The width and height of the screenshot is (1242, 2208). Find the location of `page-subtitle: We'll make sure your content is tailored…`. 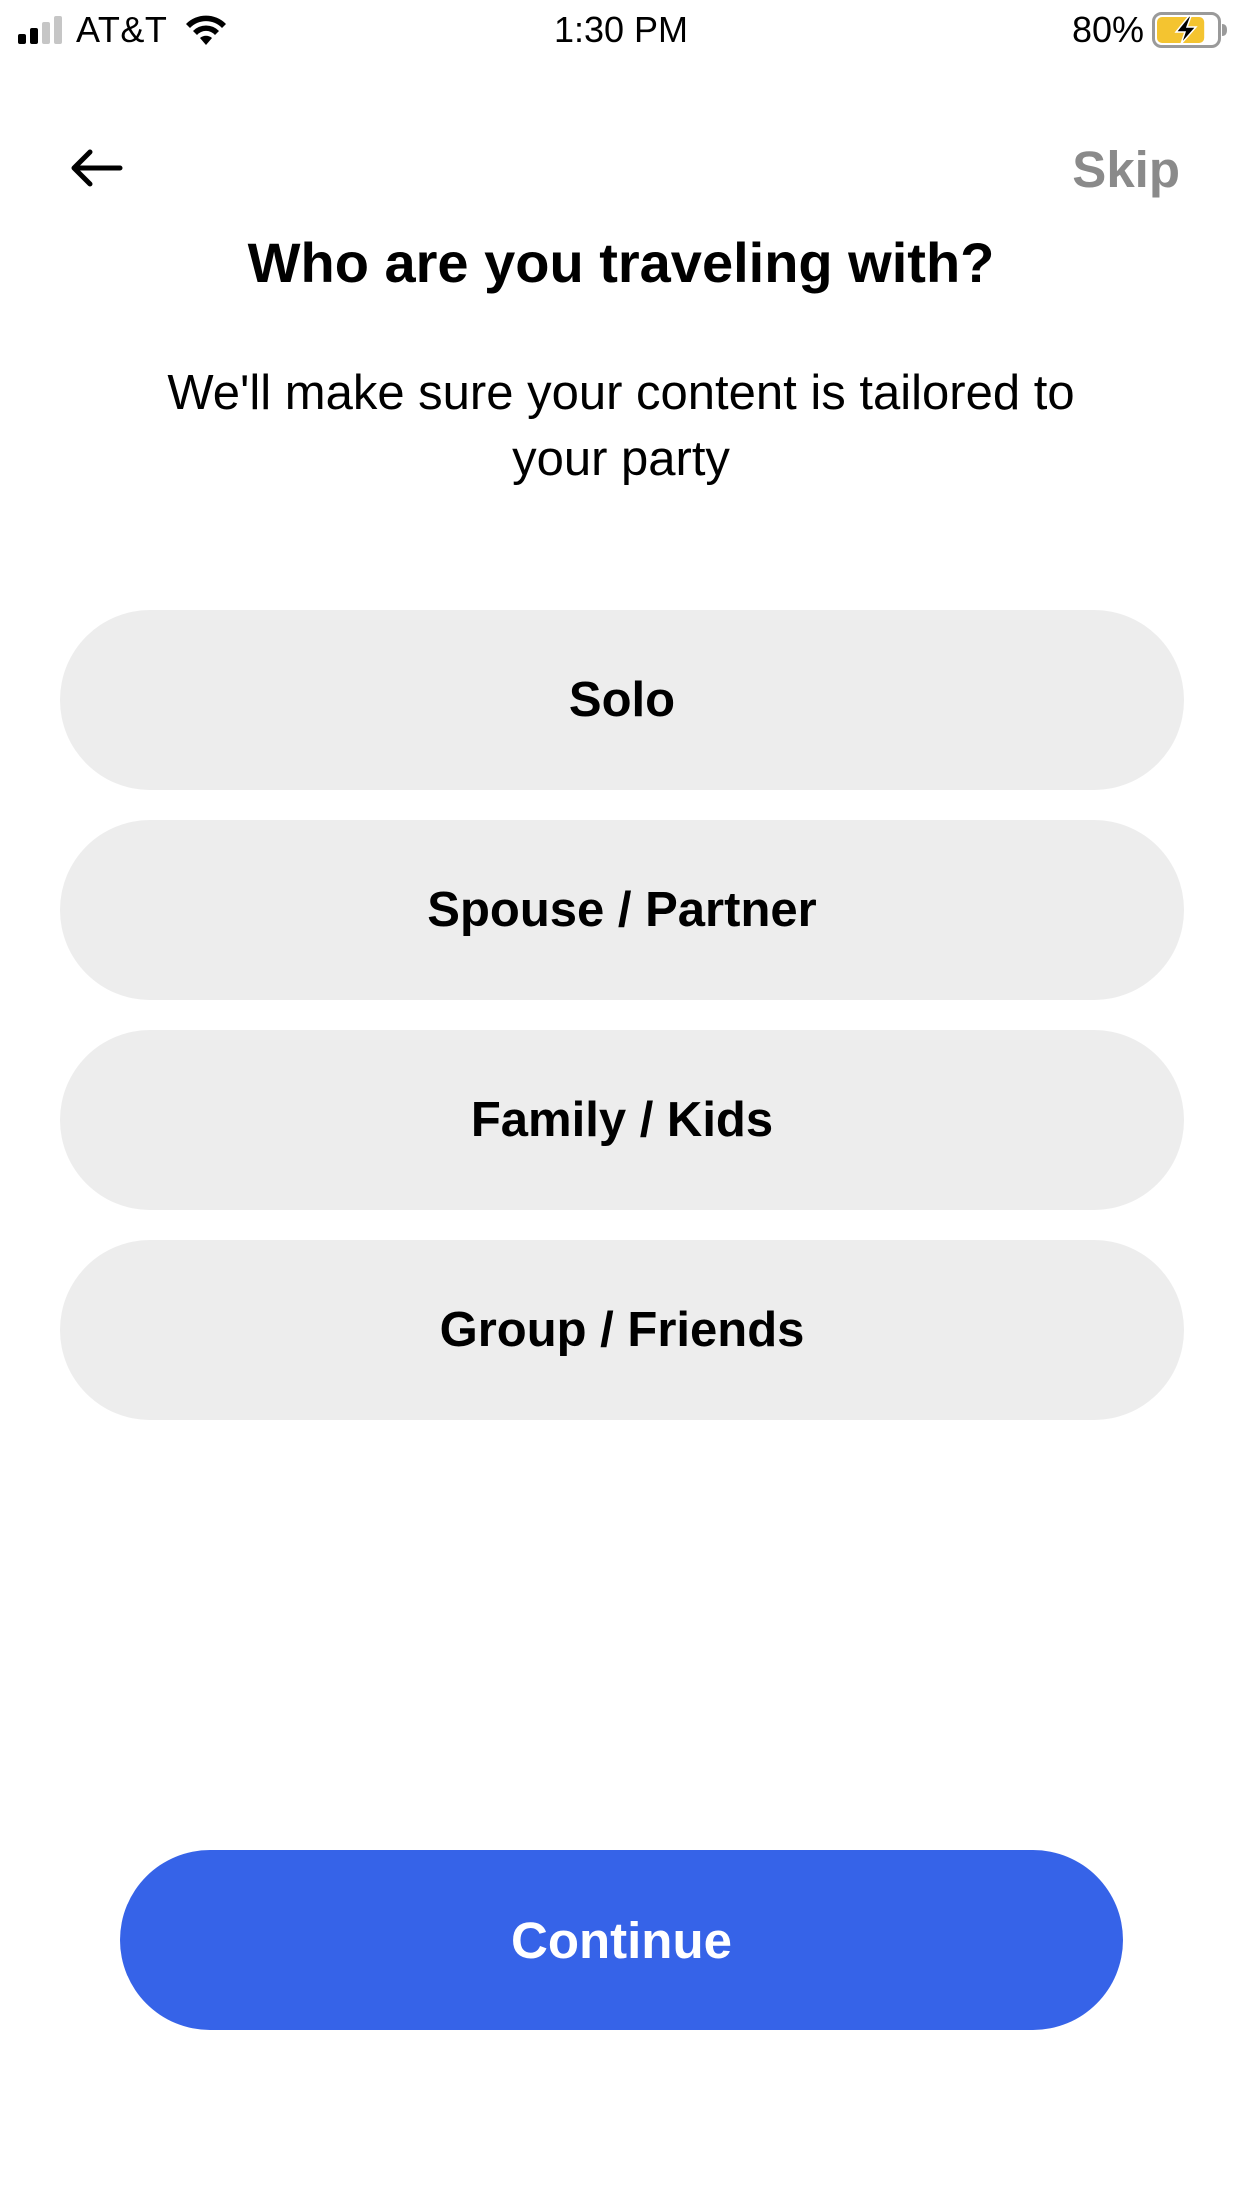

page-subtitle: We'll make sure your content is tailored… is located at coordinates (621, 426).